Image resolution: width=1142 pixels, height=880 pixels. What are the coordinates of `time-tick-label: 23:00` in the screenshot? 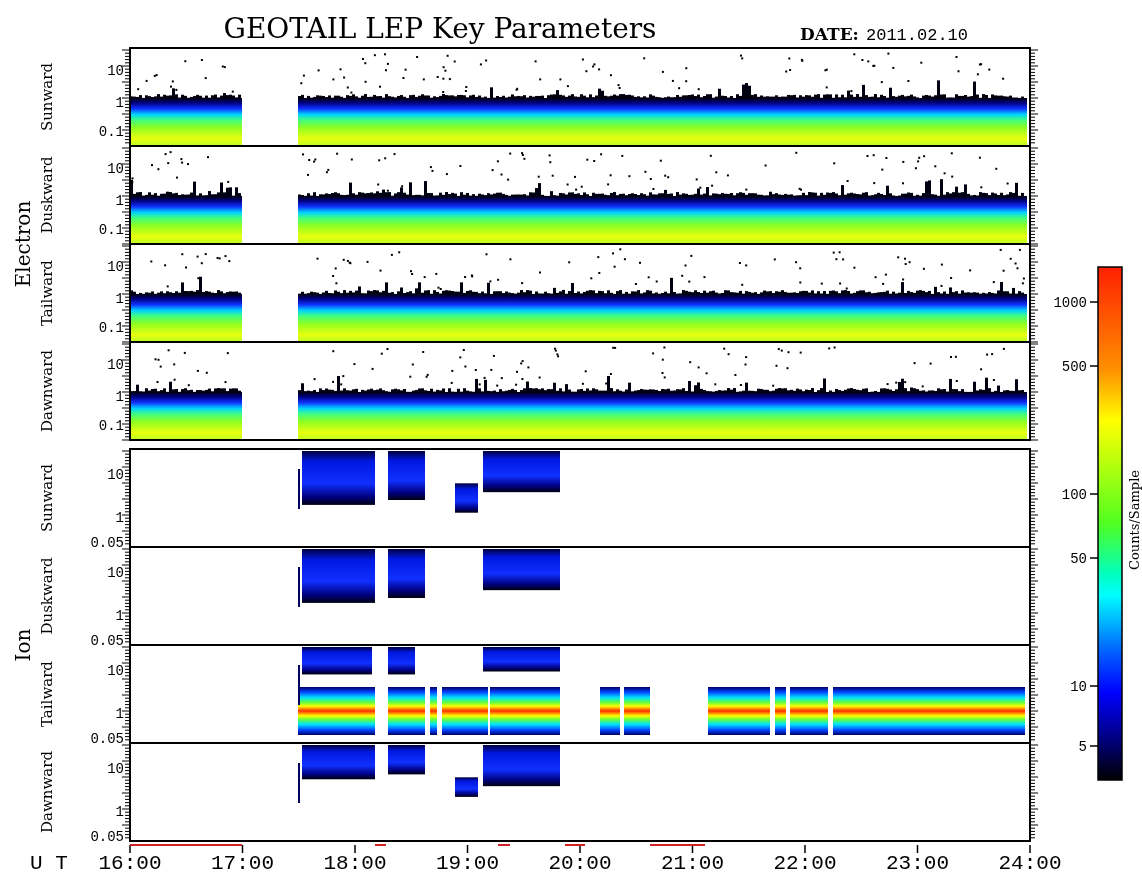 It's located at (917, 863).